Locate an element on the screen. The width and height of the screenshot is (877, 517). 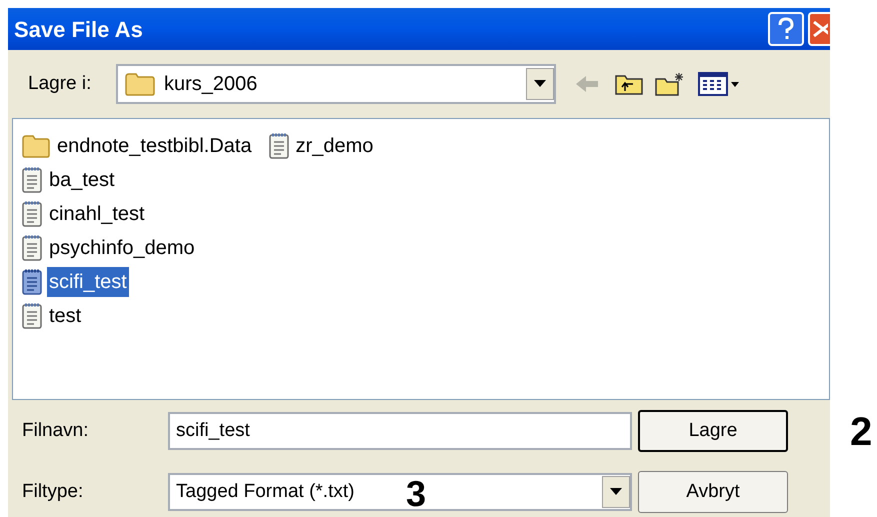
new-folder-icon is located at coordinates (670, 84).